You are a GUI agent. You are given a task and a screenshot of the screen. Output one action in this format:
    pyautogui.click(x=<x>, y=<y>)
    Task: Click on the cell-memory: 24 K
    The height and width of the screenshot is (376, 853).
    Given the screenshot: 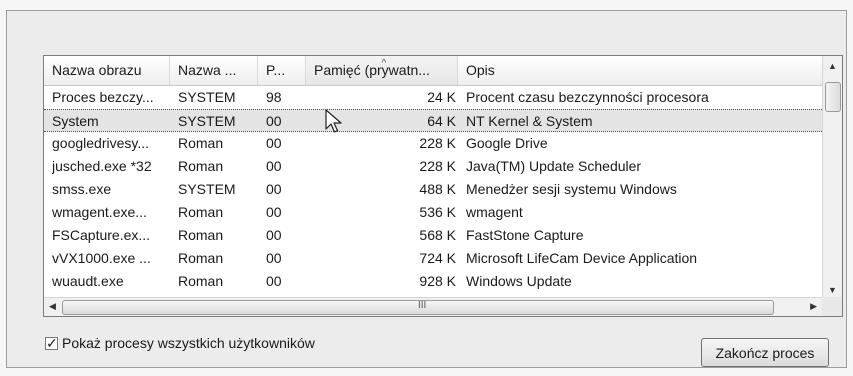 What is the action you would take?
    pyautogui.click(x=441, y=97)
    